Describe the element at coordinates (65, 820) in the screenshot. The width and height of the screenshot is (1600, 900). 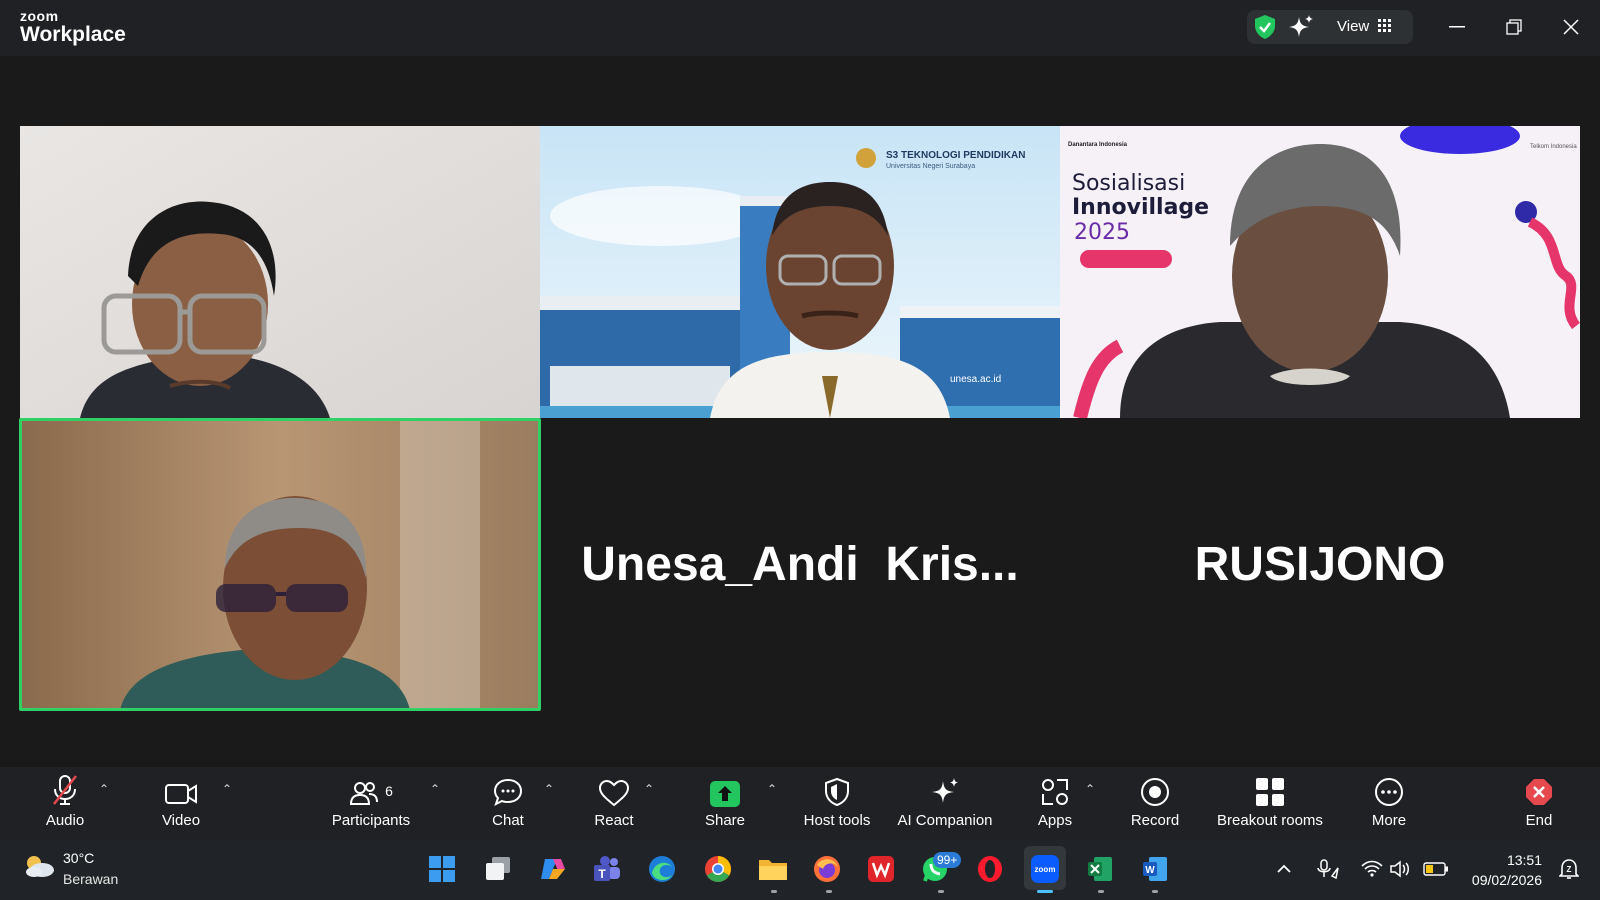
I see `audio-label: Audio` at that location.